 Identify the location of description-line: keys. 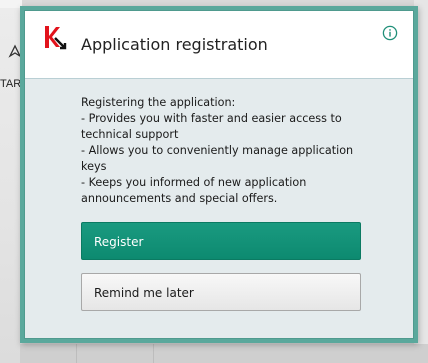
(94, 166).